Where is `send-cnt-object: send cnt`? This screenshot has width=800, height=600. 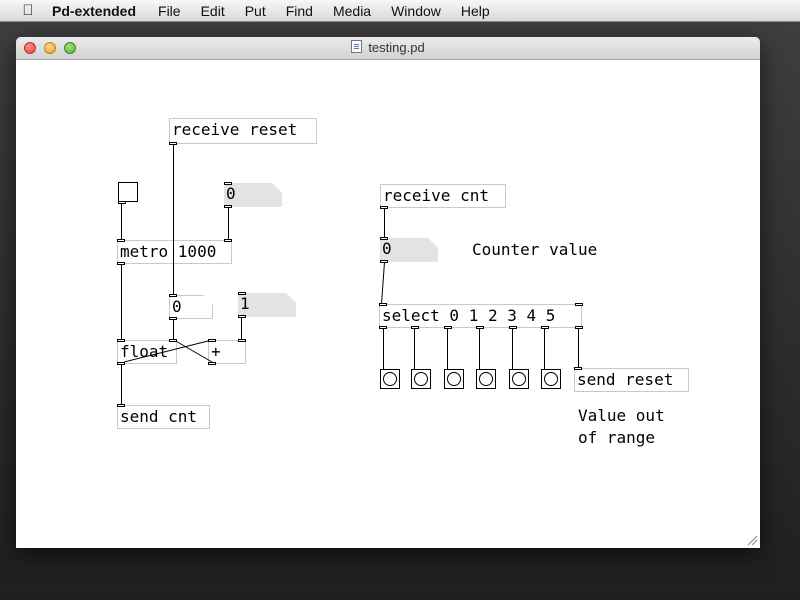 send-cnt-object: send cnt is located at coordinates (163, 417).